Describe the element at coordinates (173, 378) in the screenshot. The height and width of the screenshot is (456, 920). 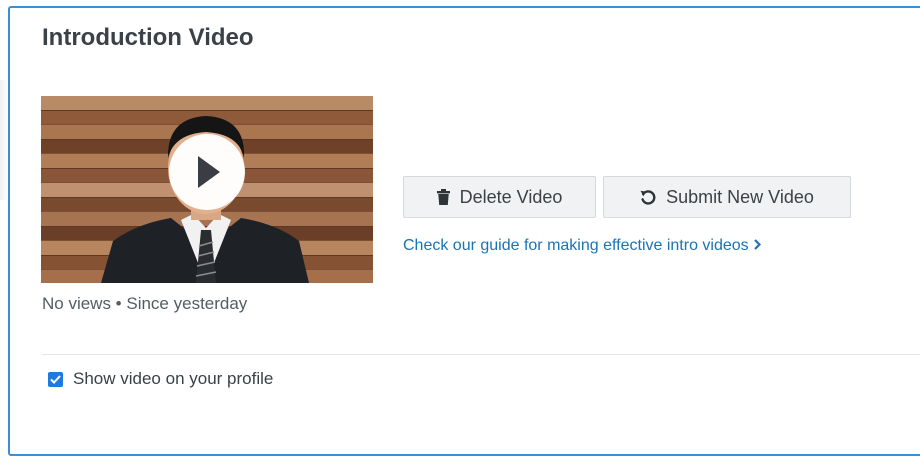
I see `show-on-profile-label: Show video on your profile` at that location.